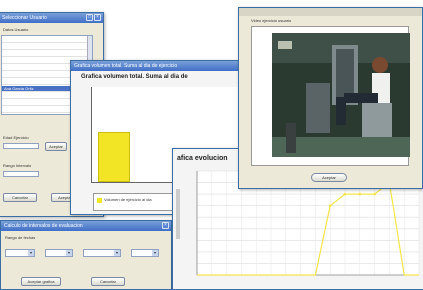 The height and width of the screenshot is (290, 423). I want to click on volume-chart-heading: Grafica volumen total. Suma al dia de, so click(134, 77).